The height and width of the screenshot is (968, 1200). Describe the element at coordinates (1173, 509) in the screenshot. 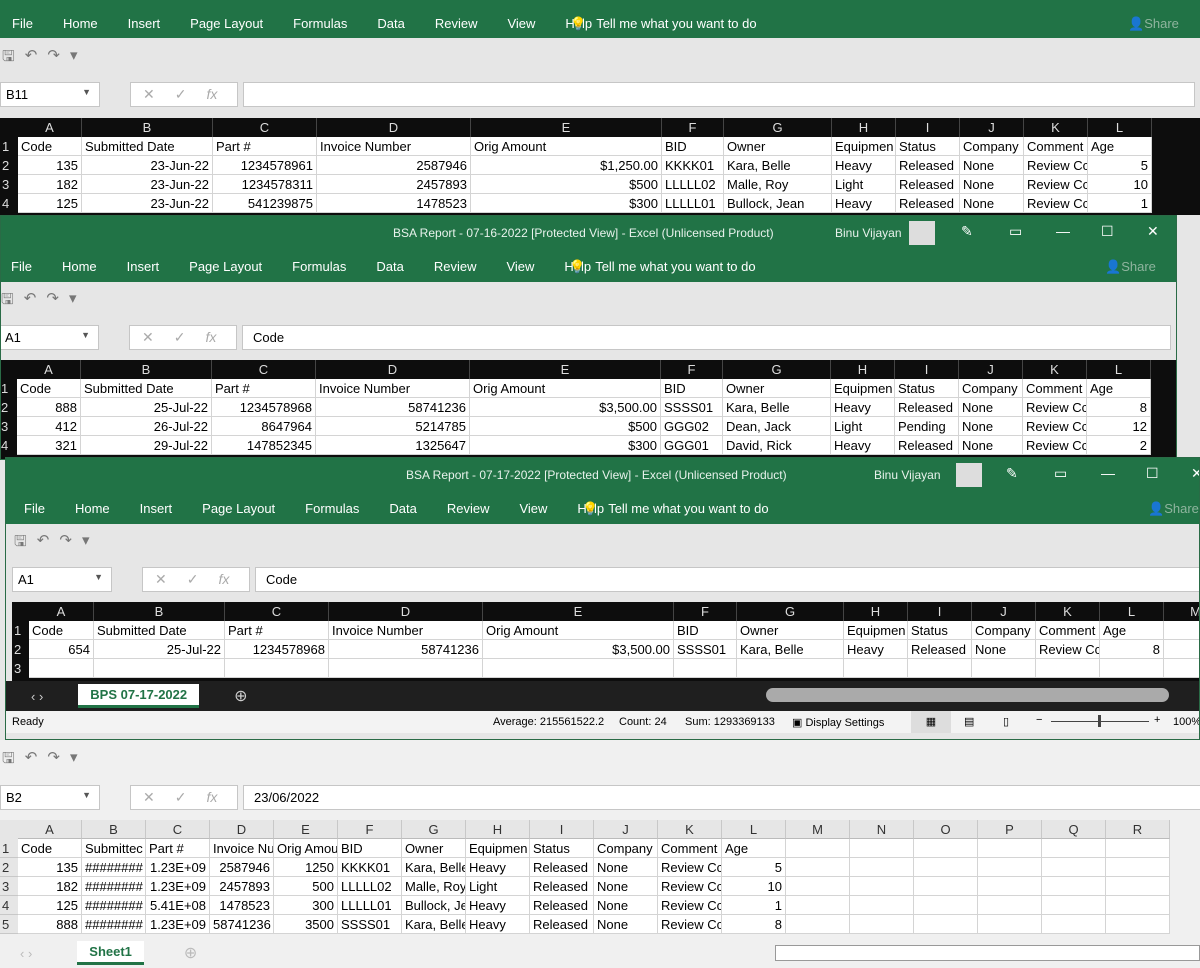

I see `share-button: 👤 Share` at that location.